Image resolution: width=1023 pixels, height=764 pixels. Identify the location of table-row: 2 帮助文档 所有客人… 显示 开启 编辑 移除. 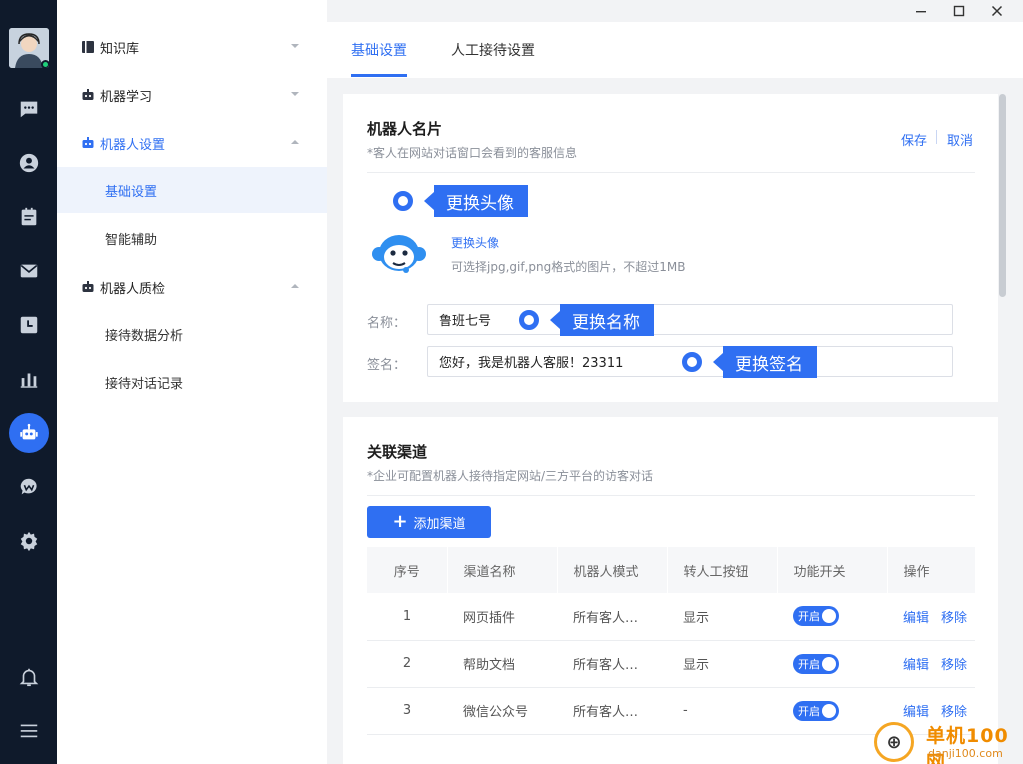
(671, 664).